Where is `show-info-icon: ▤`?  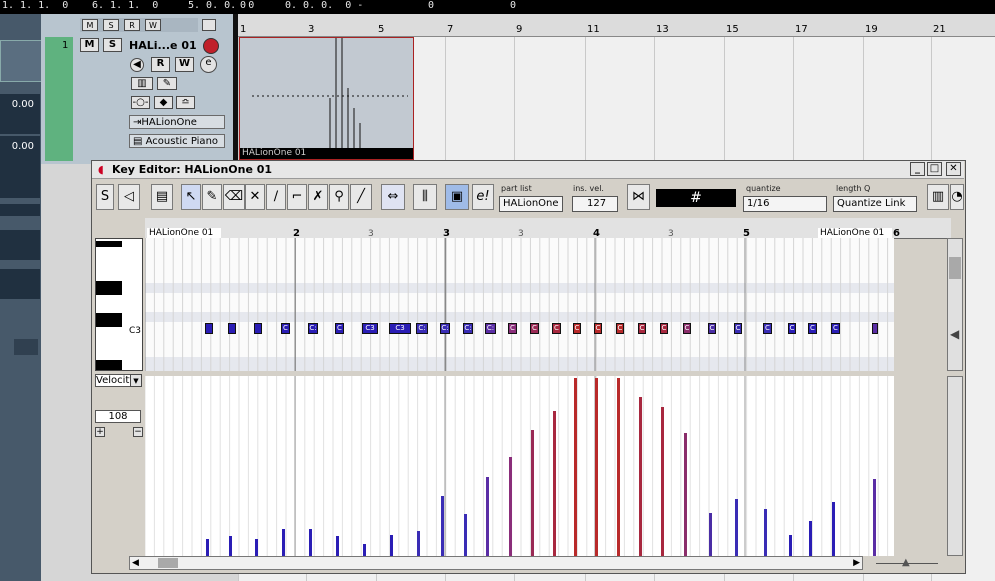 show-info-icon: ▤ is located at coordinates (162, 197).